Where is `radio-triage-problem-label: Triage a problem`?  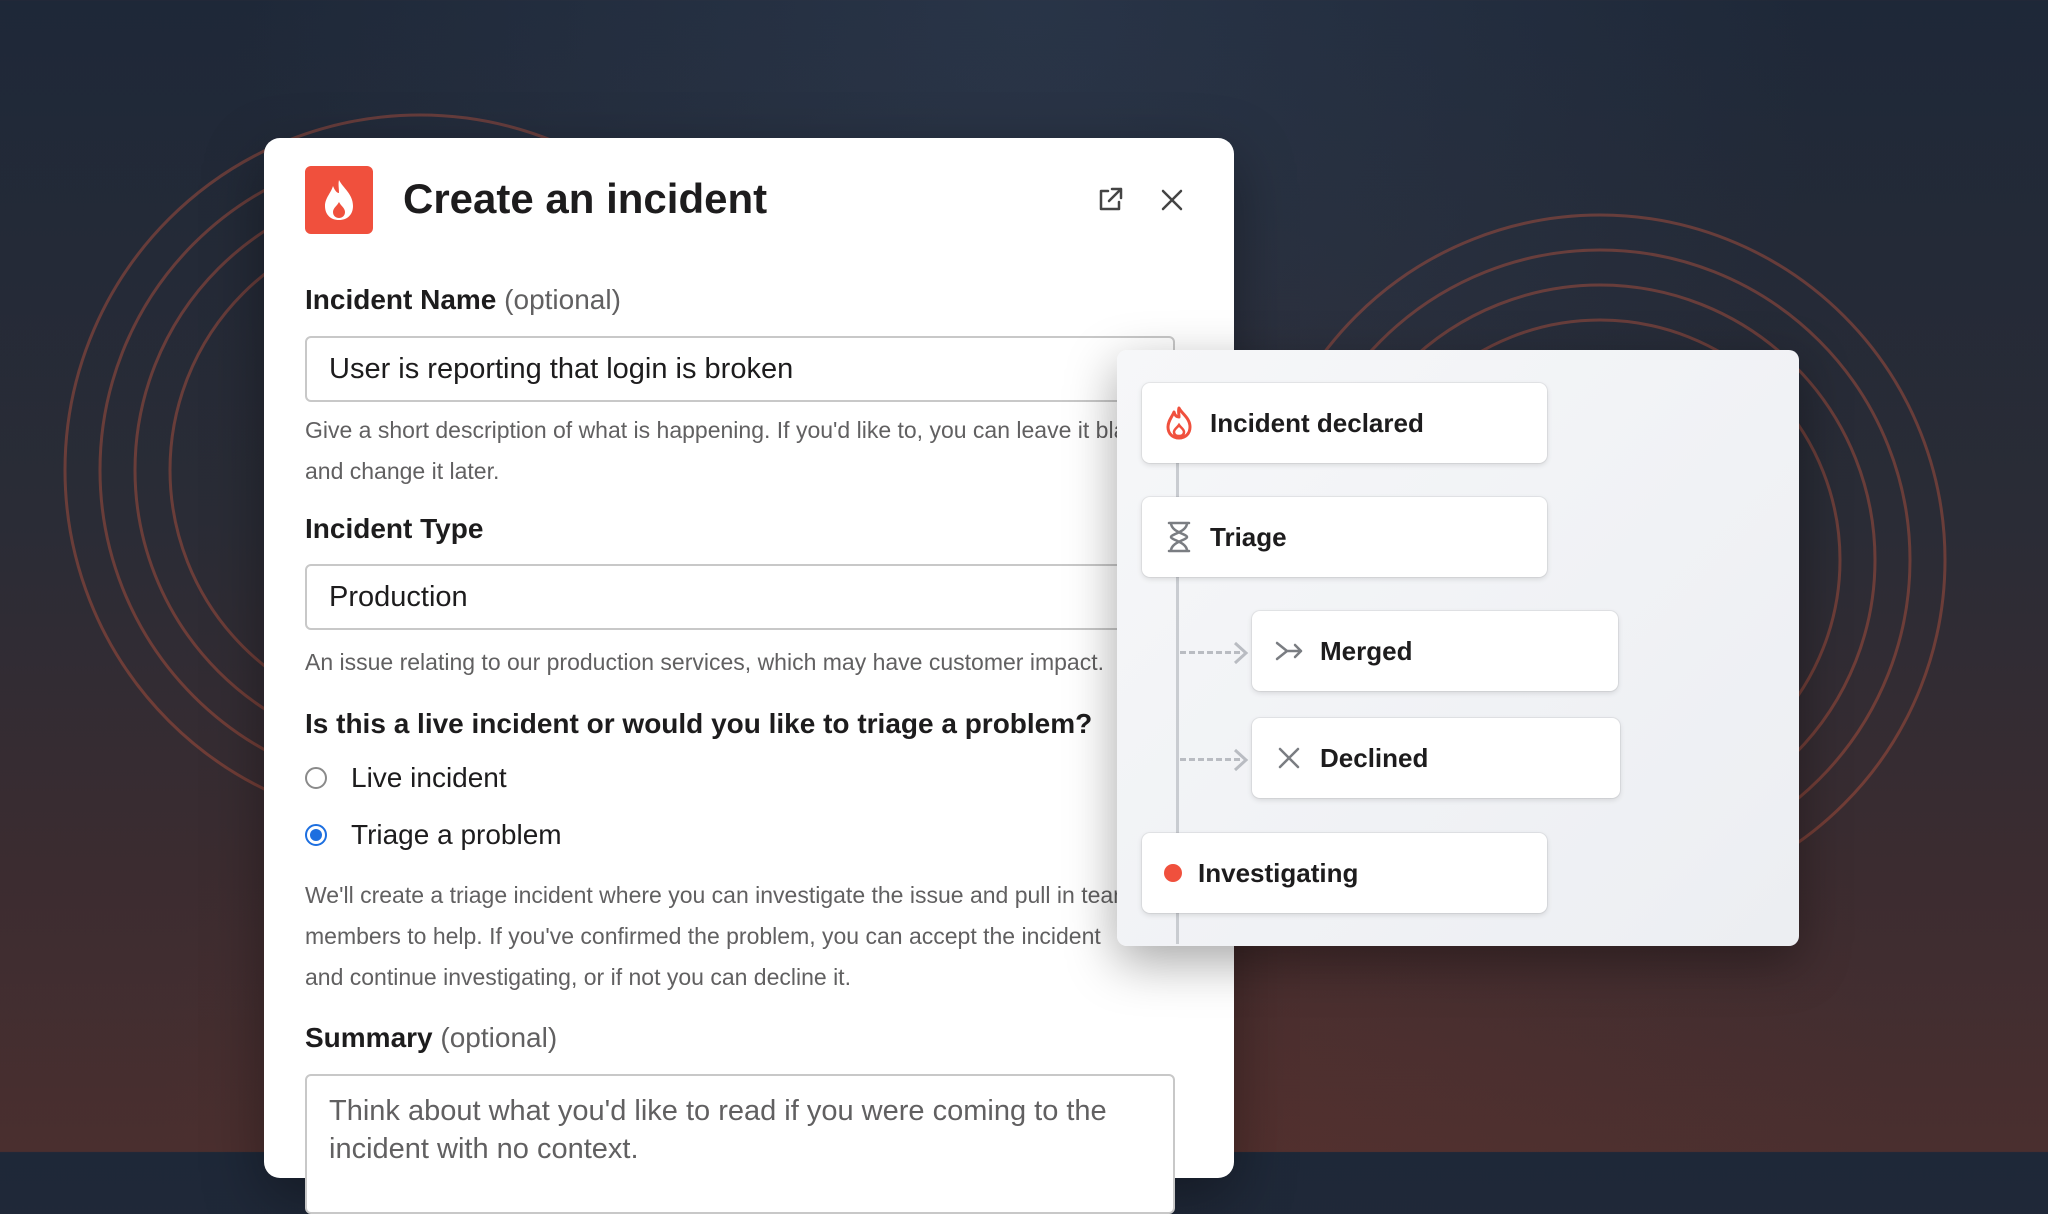
radio-triage-problem-label: Triage a problem is located at coordinates (456, 834).